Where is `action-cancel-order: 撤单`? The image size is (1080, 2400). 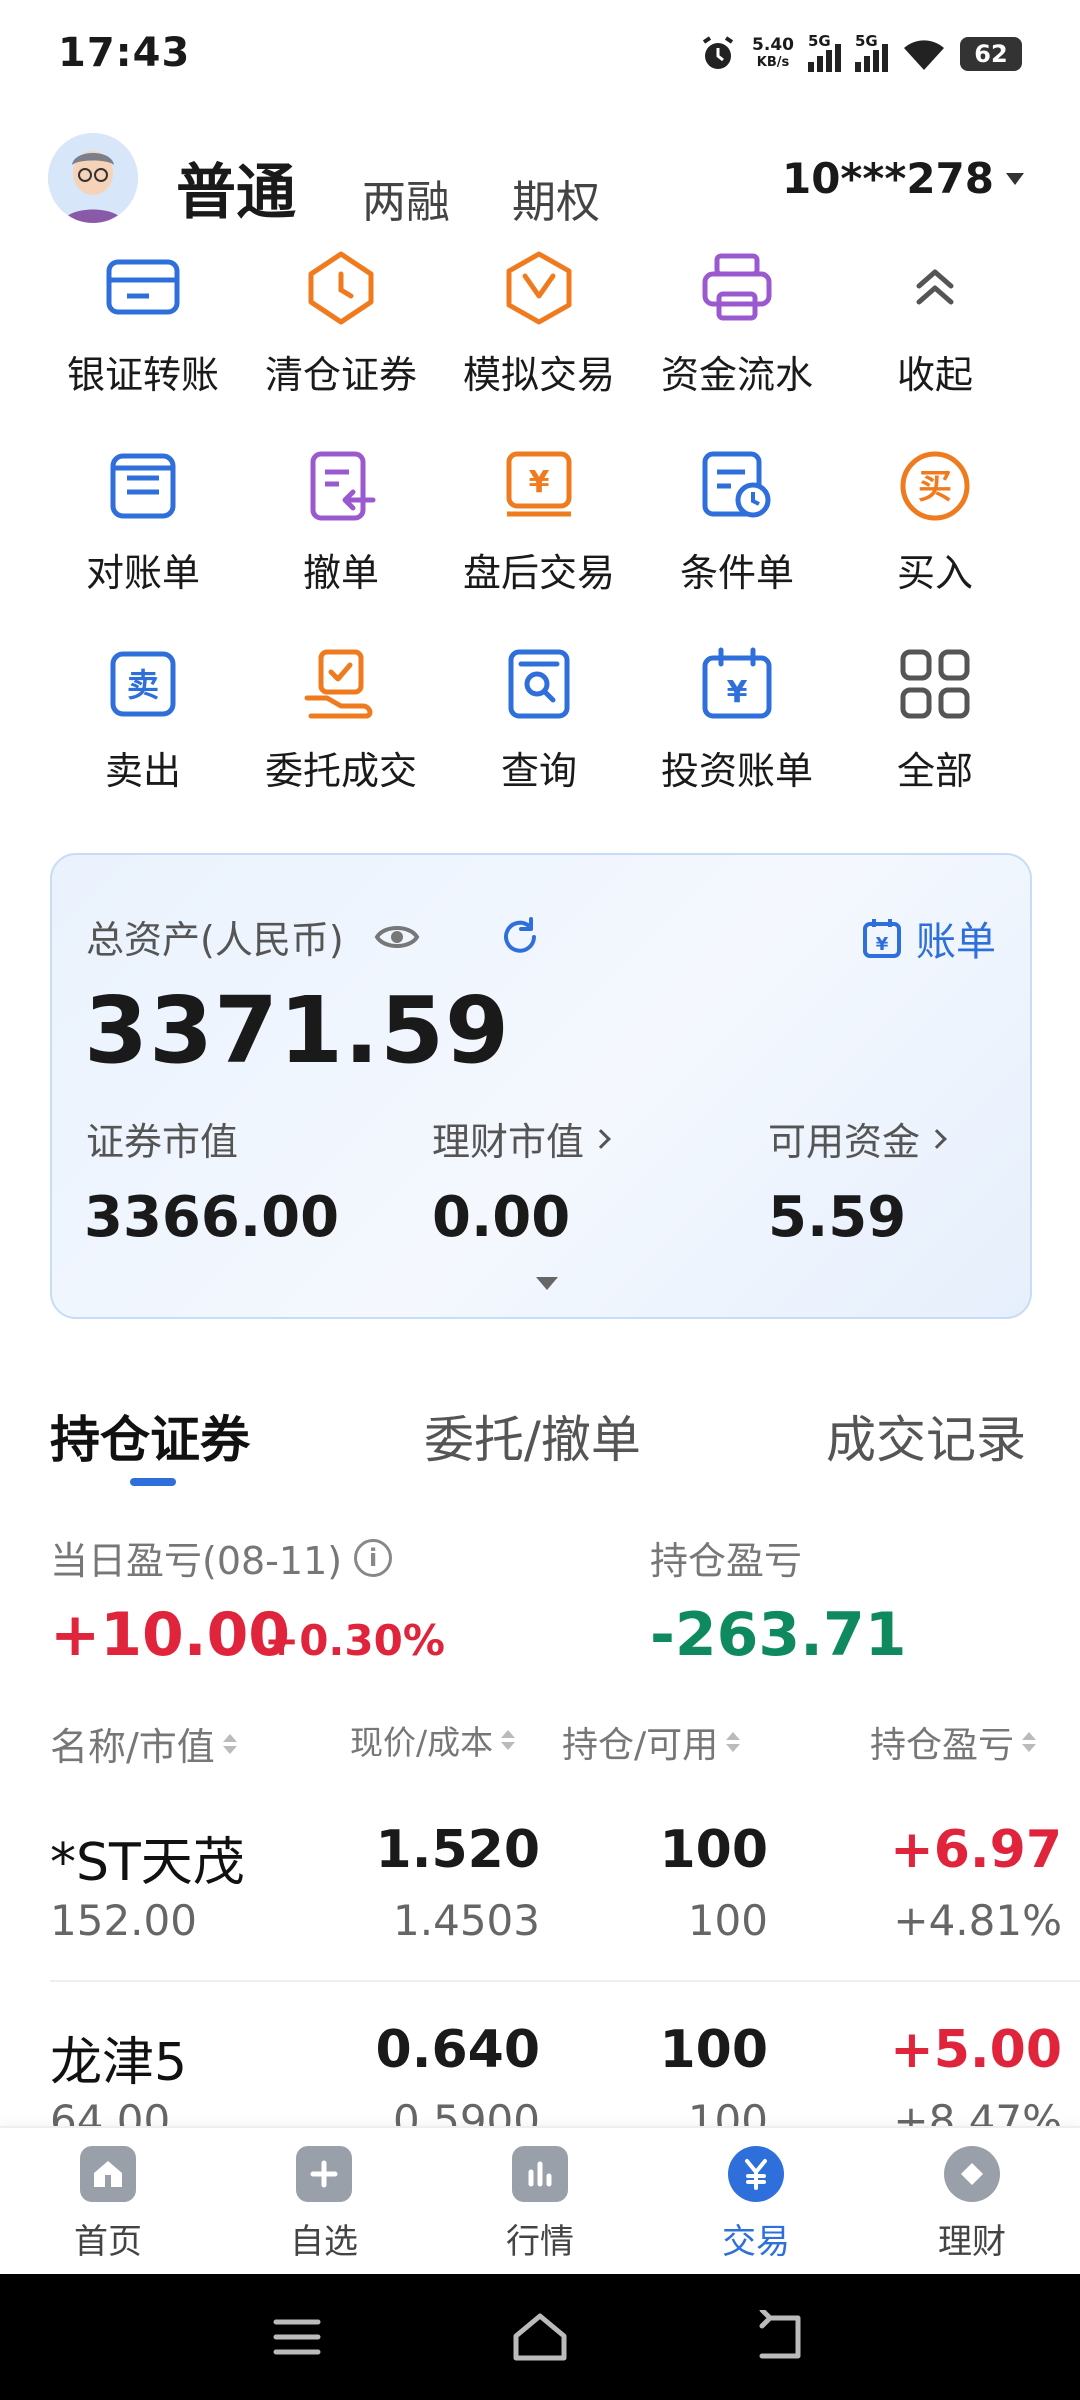
action-cancel-order: 撤单 is located at coordinates (341, 522).